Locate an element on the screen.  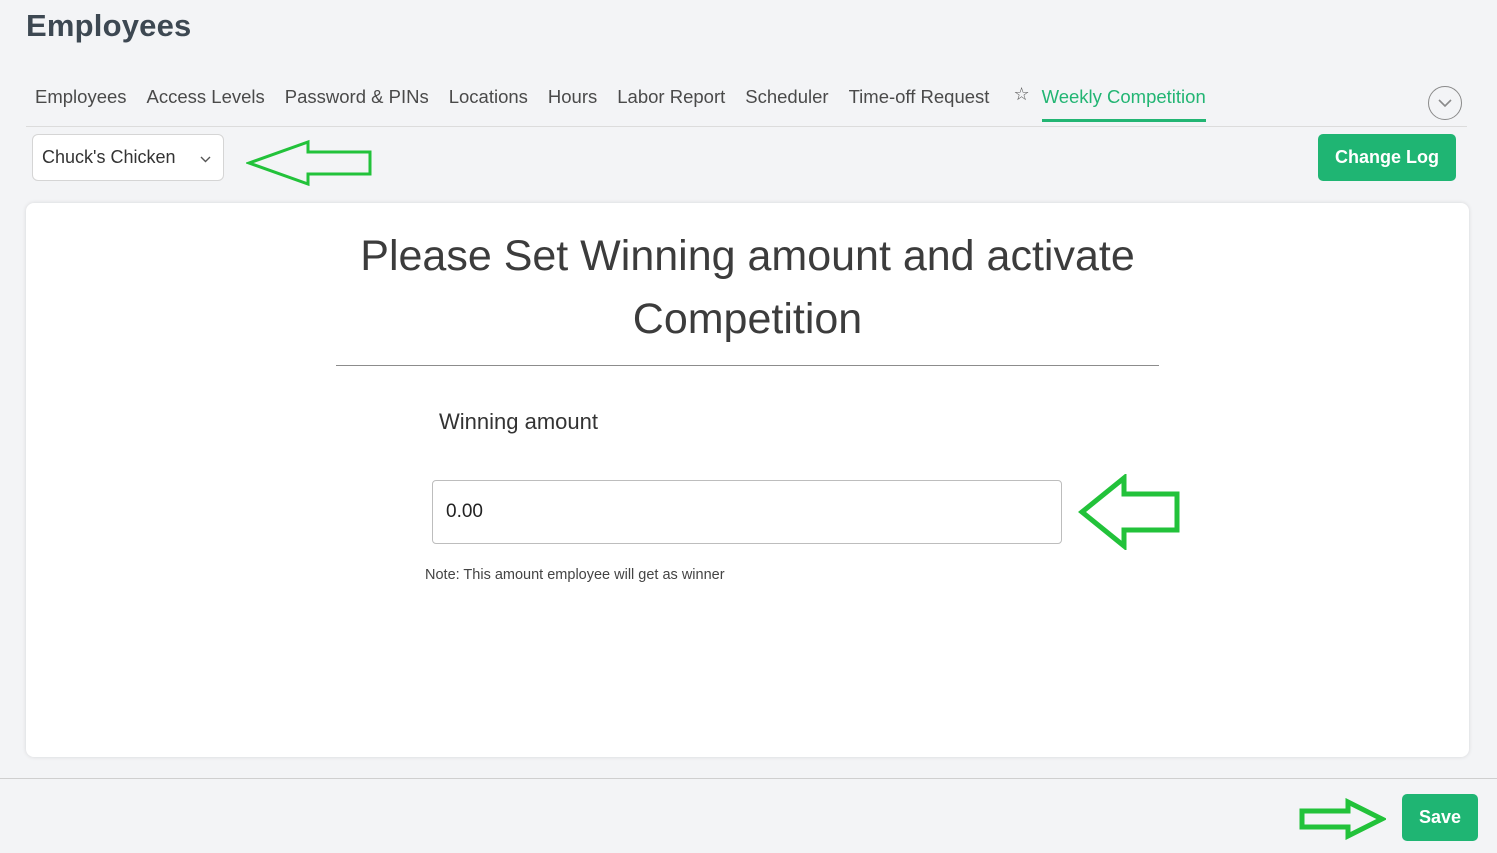
page-title: Employees is located at coordinates (109, 25).